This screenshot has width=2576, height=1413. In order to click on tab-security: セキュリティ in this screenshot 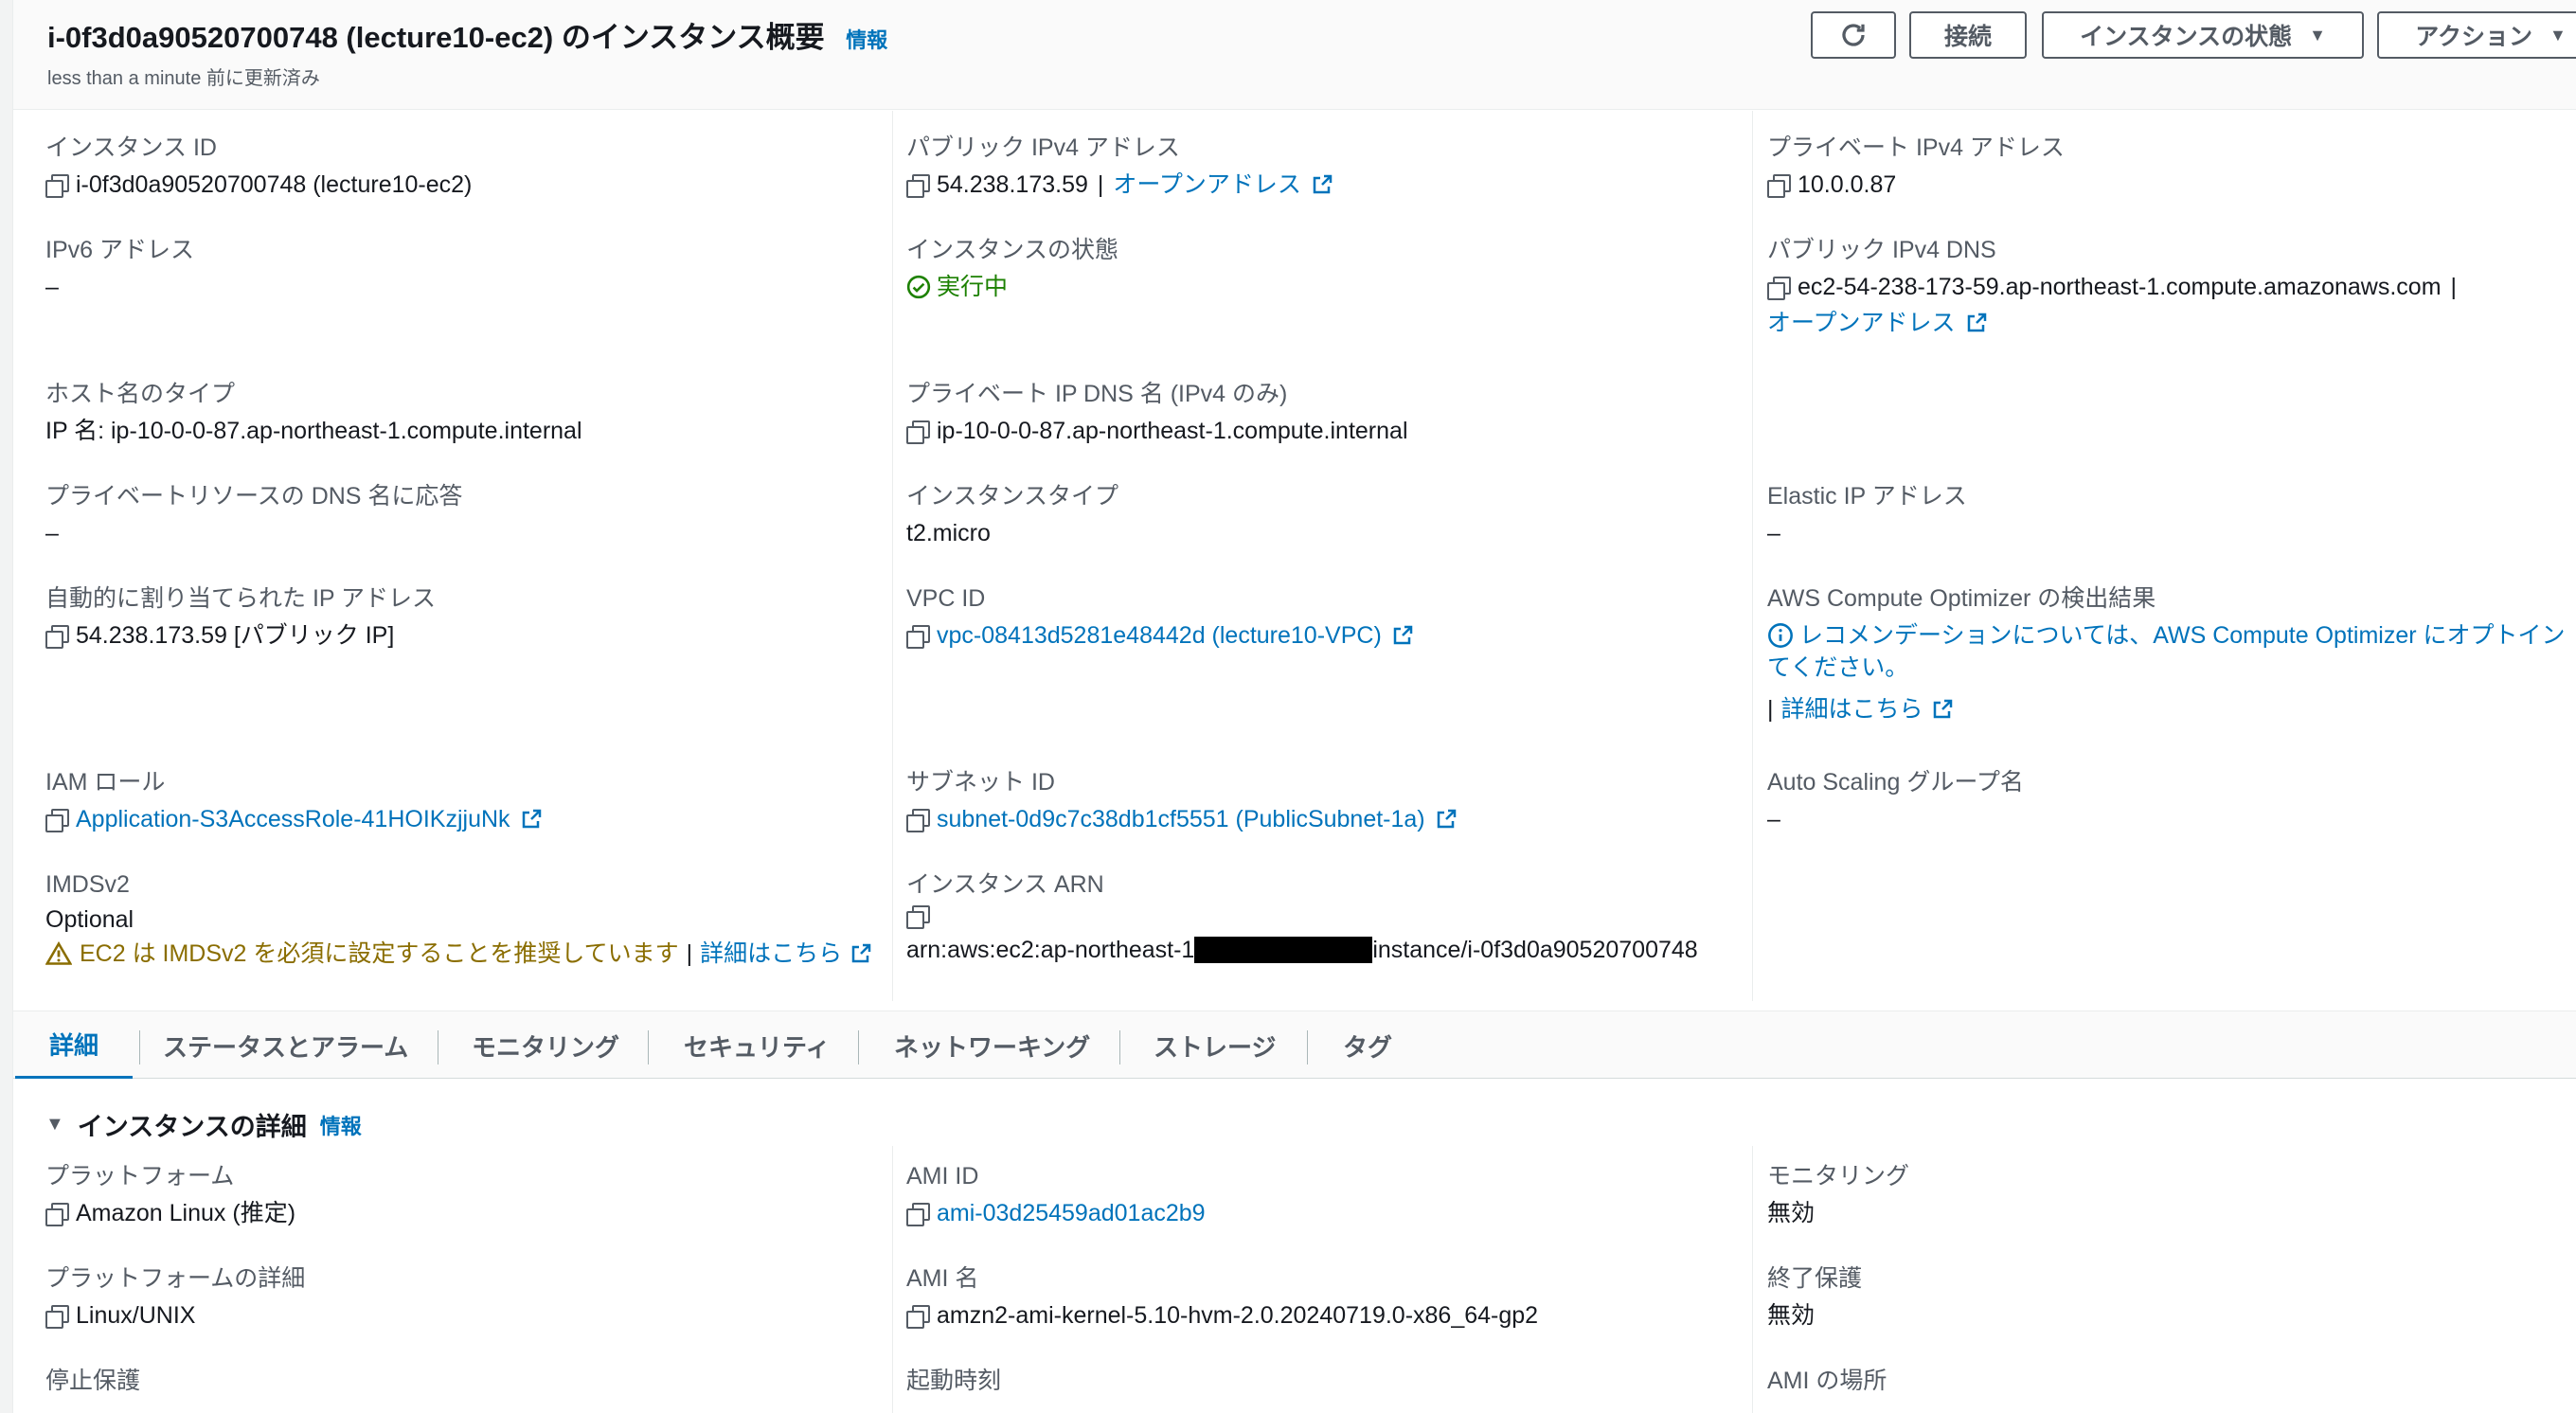, I will do `click(757, 1046)`.